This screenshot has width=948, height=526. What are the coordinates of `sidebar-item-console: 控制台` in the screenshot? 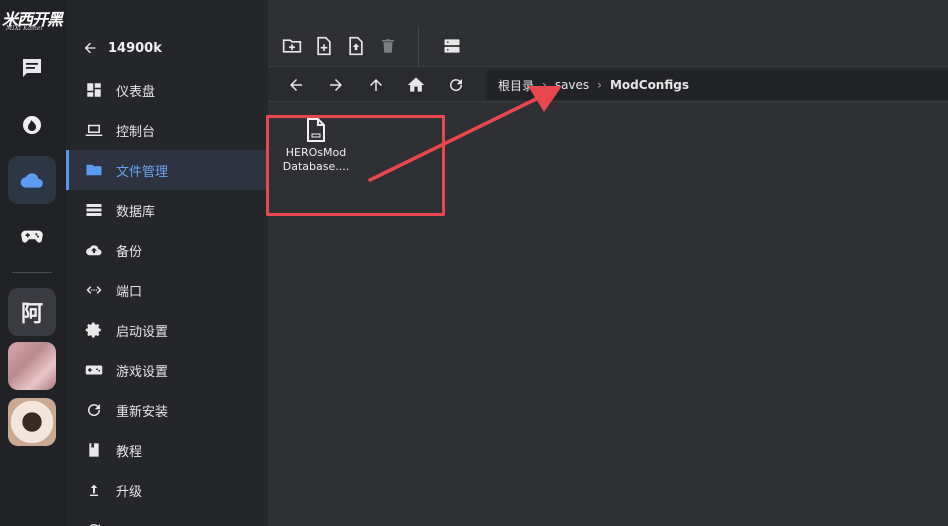 It's located at (167, 130).